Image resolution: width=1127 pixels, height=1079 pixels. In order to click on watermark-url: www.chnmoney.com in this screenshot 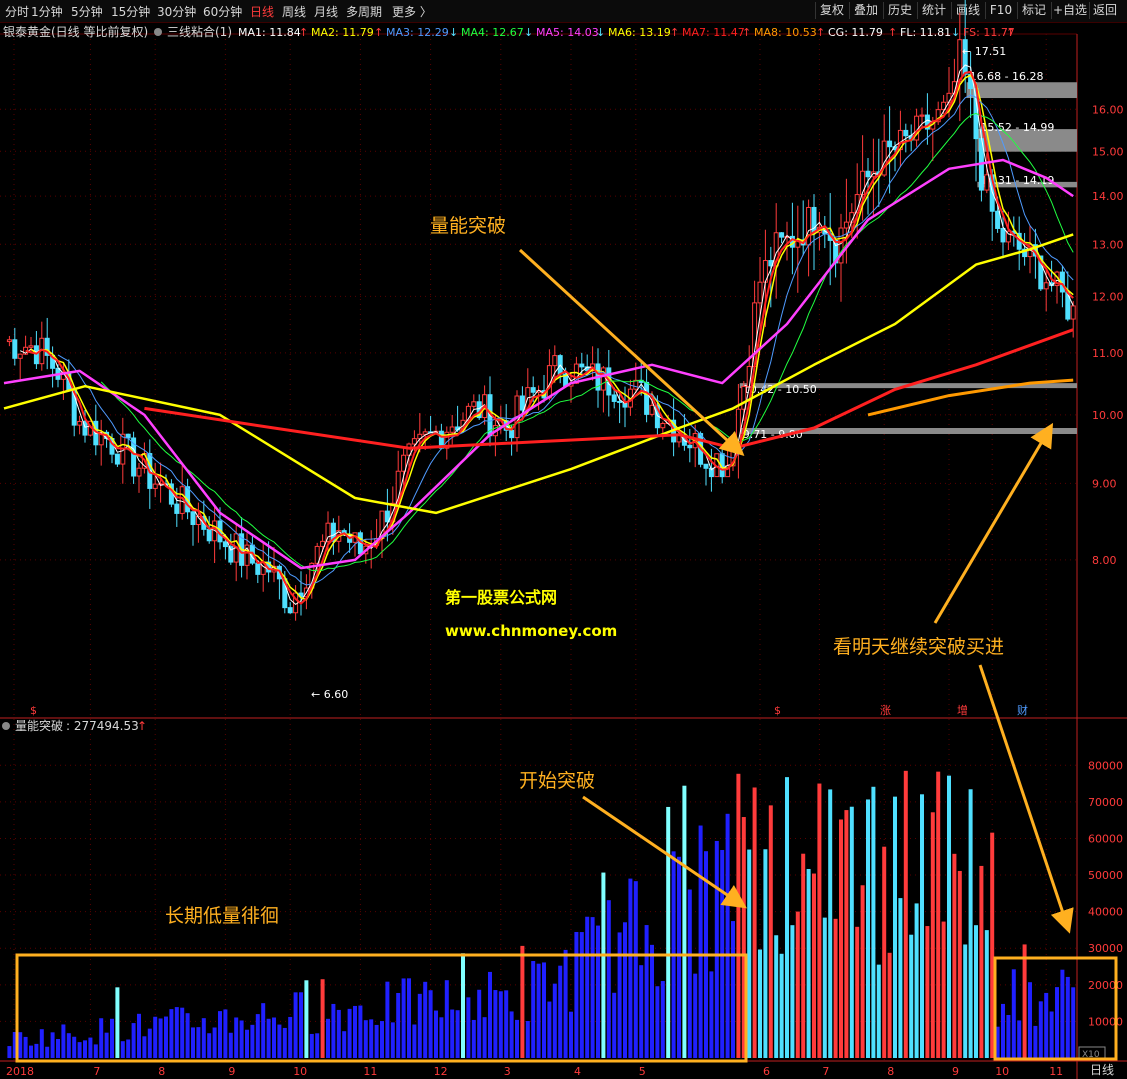, I will do `click(531, 631)`.